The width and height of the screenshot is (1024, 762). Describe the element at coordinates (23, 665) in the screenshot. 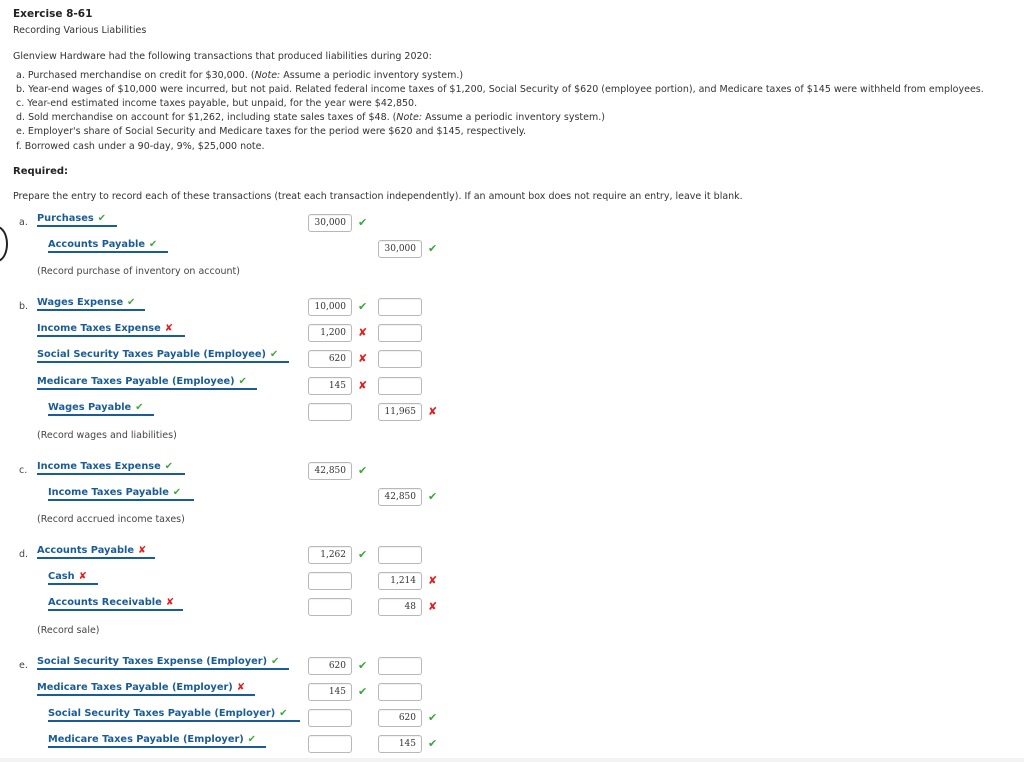

I see `entry-letter: e.` at that location.